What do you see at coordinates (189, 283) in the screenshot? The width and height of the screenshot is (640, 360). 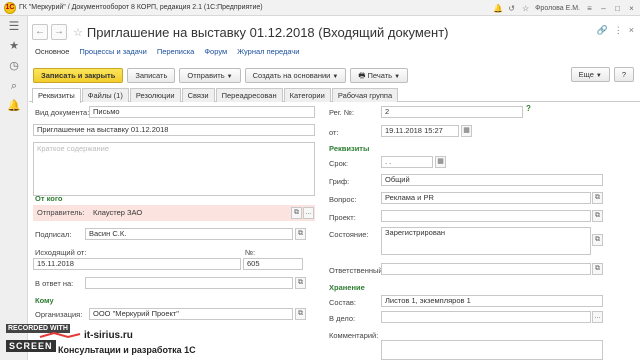 I see `reply-to-field` at bounding box center [189, 283].